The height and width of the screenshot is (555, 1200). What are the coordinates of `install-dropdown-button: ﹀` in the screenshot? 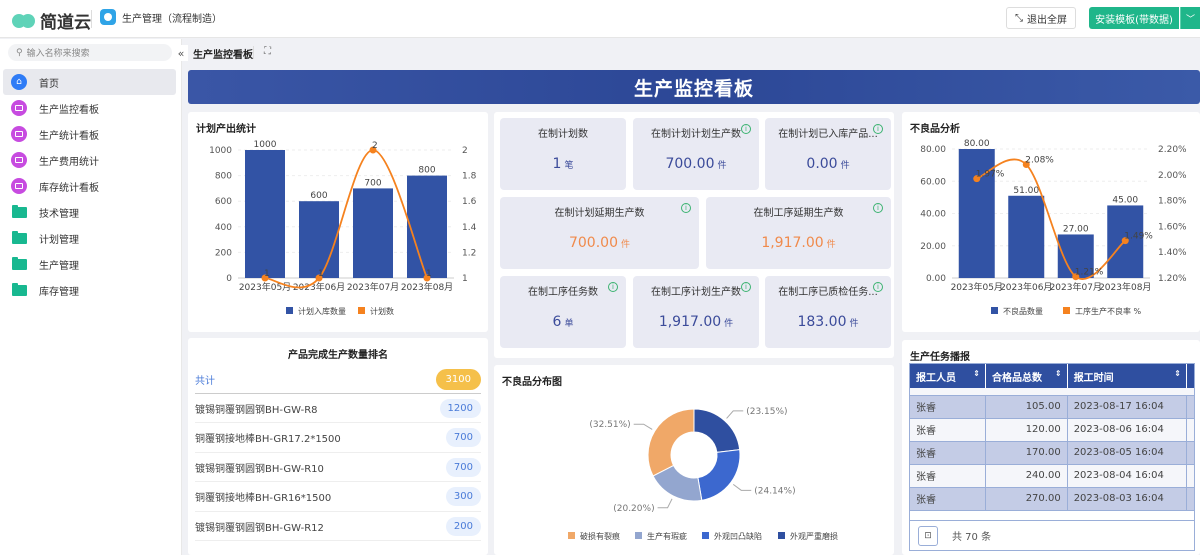 It's located at (1190, 18).